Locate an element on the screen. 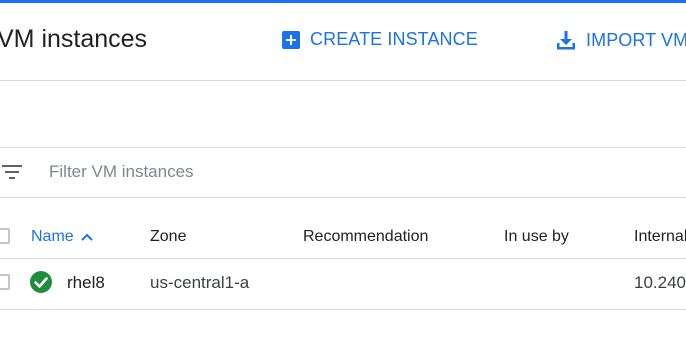 The height and width of the screenshot is (360, 686). check-circle-icon is located at coordinates (41, 282).